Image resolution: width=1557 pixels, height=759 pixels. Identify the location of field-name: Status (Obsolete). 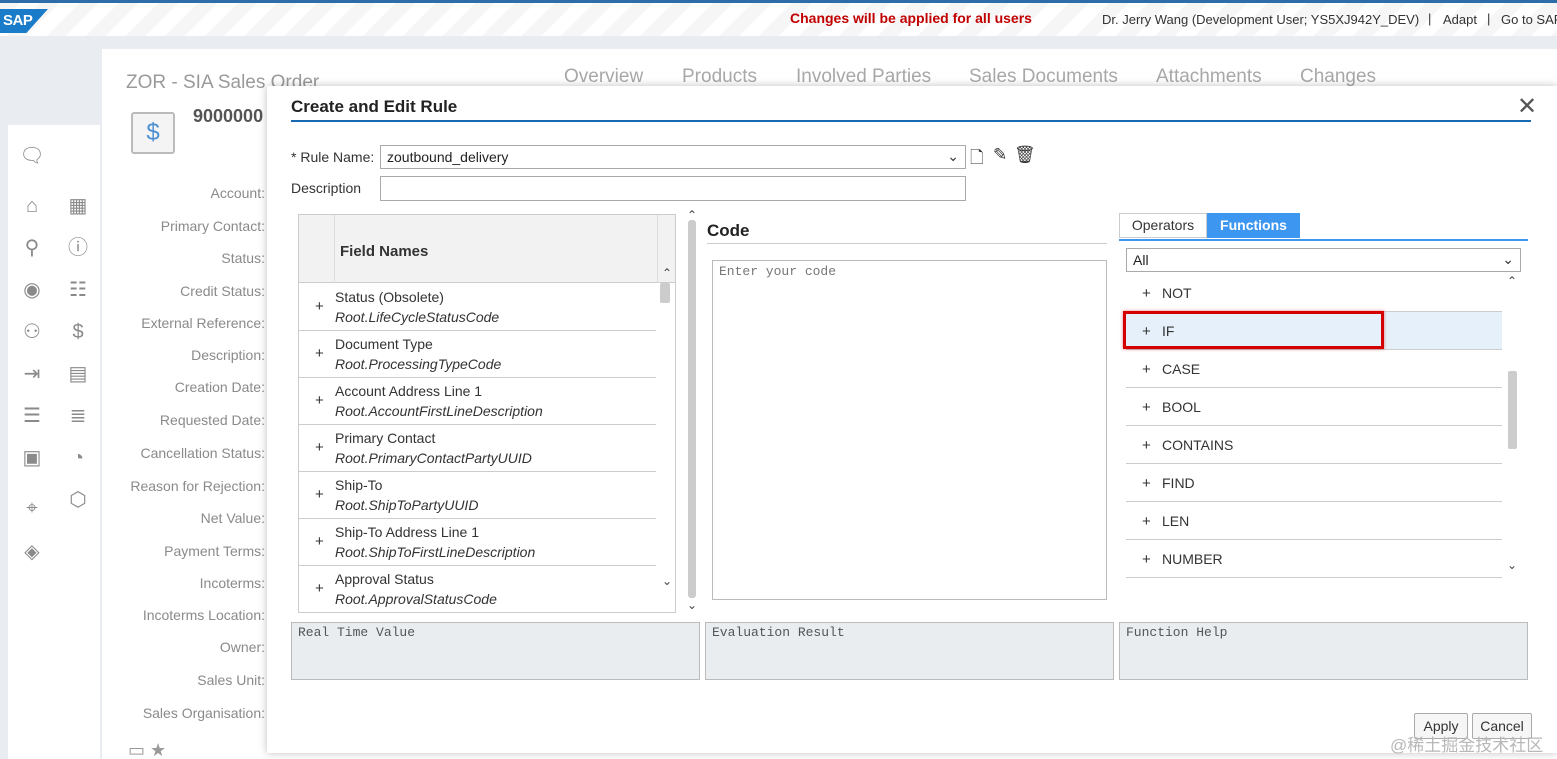
(389, 297).